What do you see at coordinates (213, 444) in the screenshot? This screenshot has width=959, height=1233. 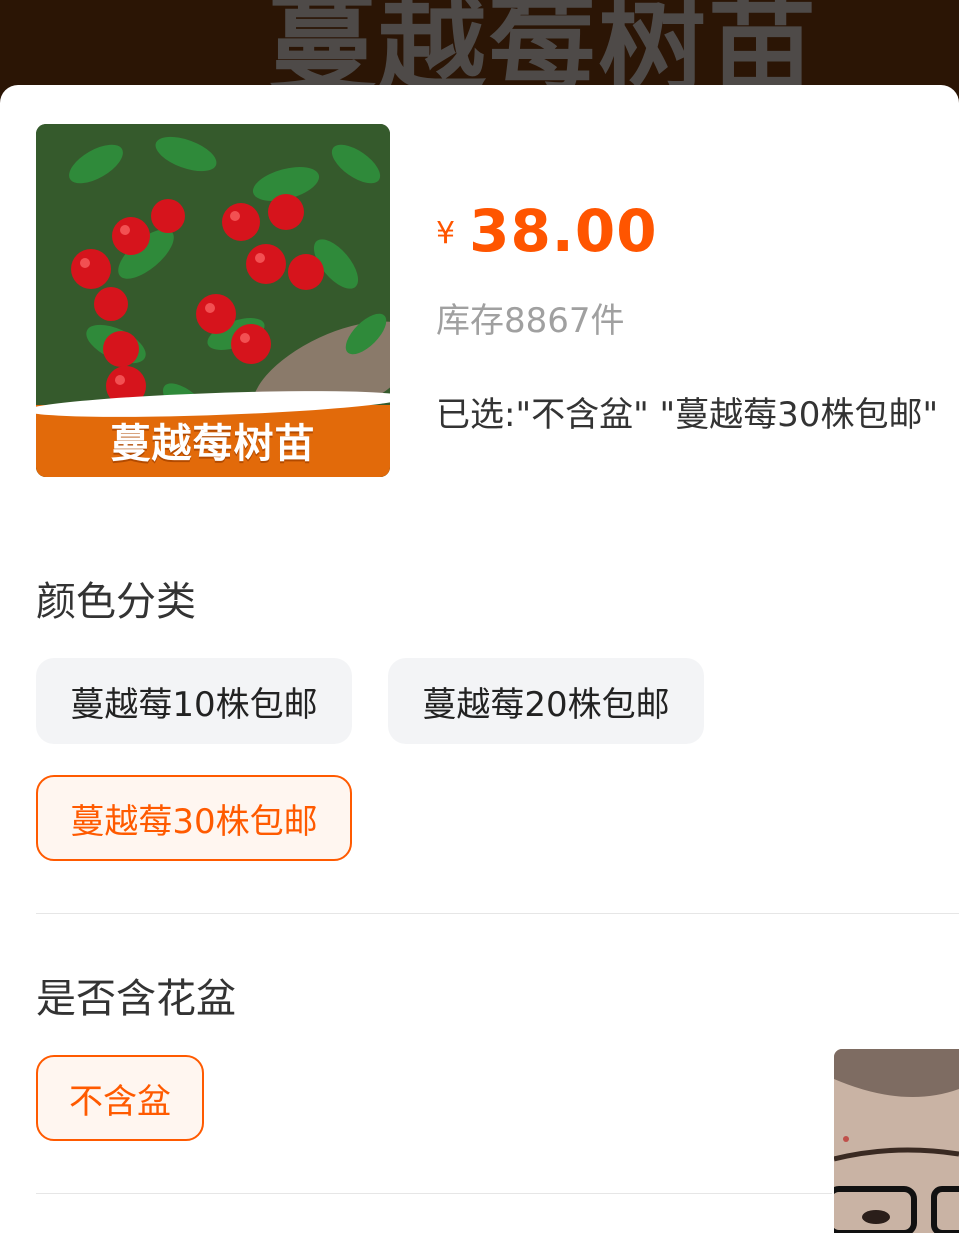 I see `image-caption: 蔓越莓树苗` at bounding box center [213, 444].